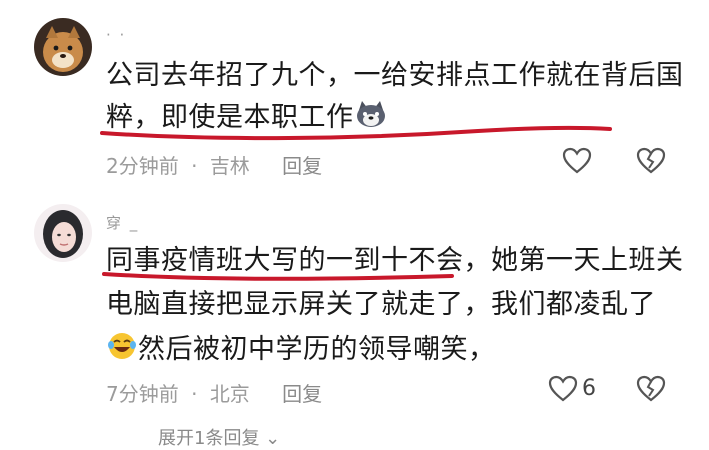 This screenshot has height=450, width=709. I want to click on comment-meta: 2分钟前 · 吉林 回复, so click(214, 164).